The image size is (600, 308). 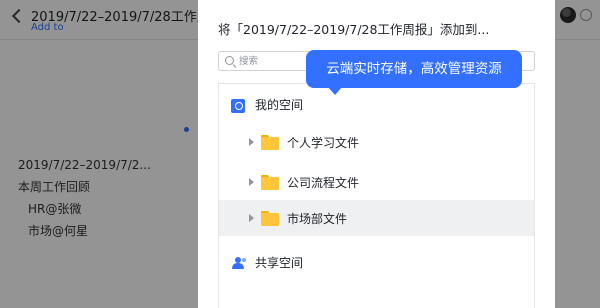 I want to click on search-icon, so click(x=229, y=60).